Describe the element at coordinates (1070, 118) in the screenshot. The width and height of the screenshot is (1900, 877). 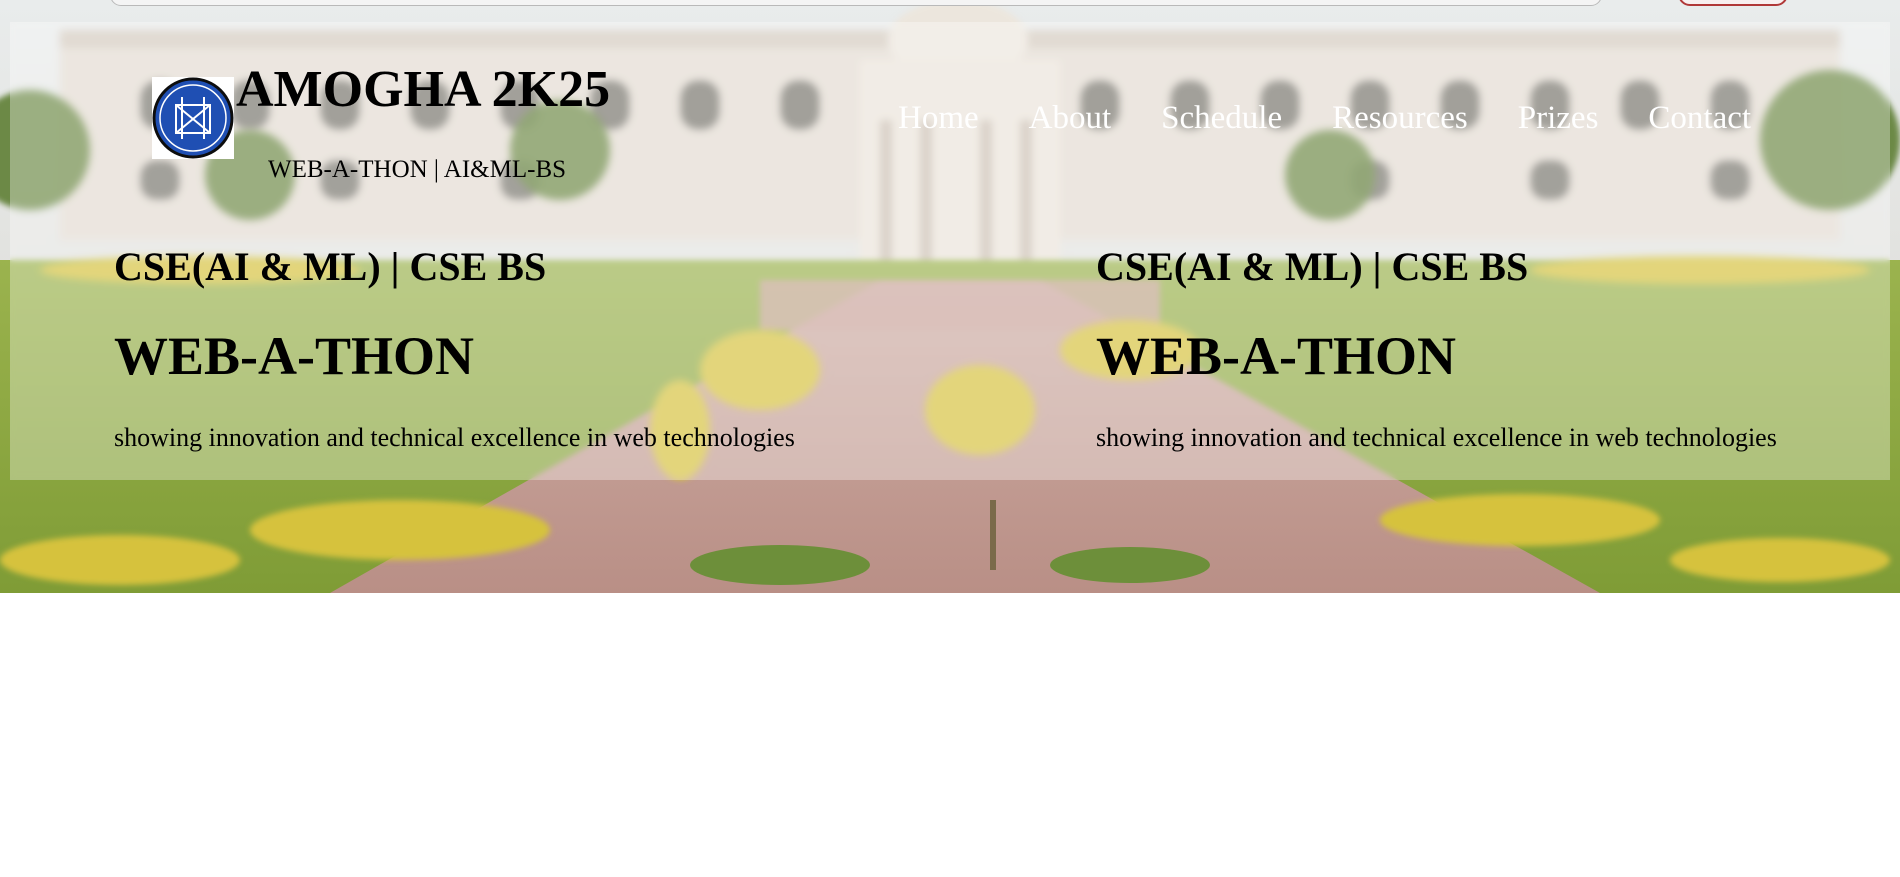
I see `nav-about-link: About` at that location.